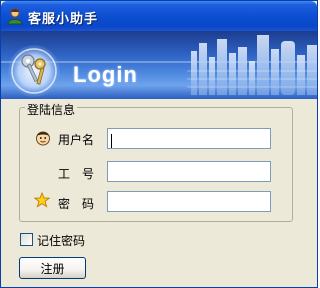 Image resolution: width=320 pixels, height=288 pixels. I want to click on register-button: 注册, so click(52, 268).